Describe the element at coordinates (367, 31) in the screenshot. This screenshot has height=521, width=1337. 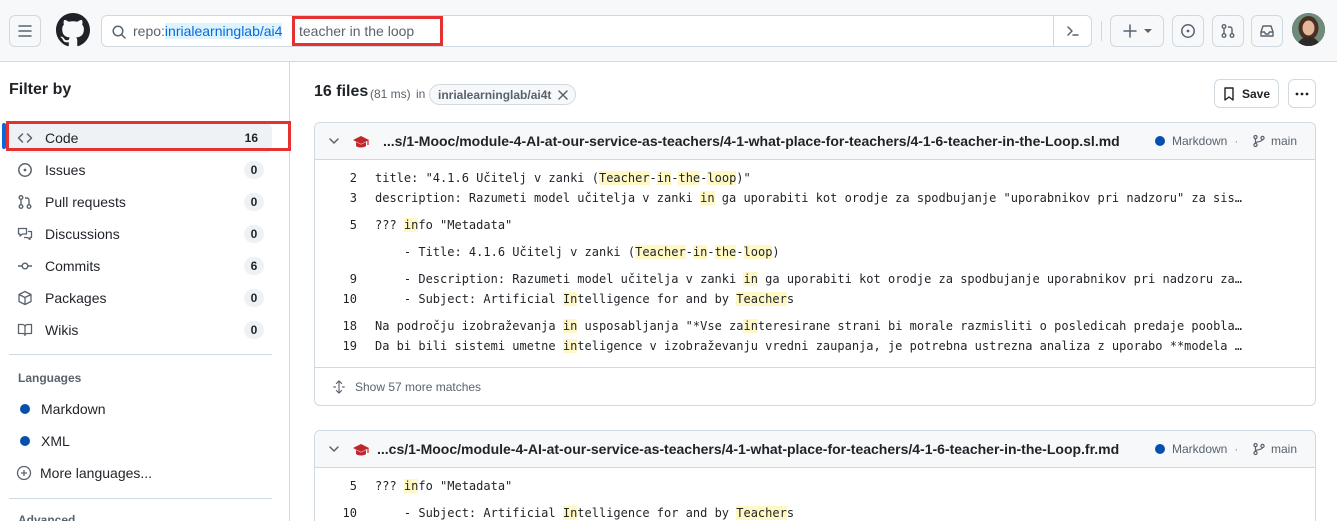
I see `search-query-text: teacher in the loop` at that location.